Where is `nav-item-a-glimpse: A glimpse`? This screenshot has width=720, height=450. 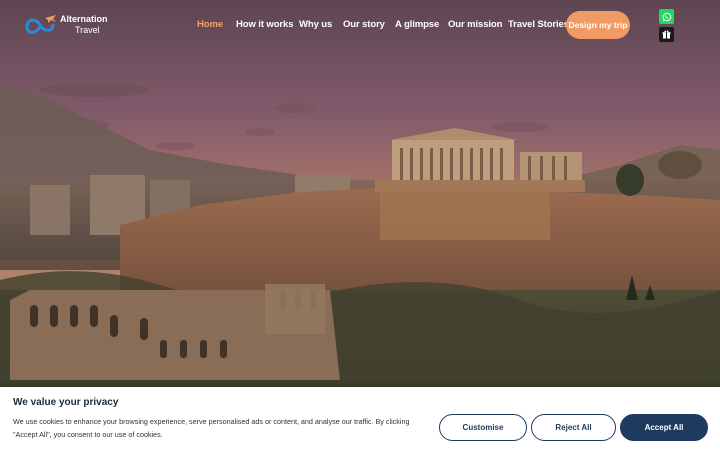
nav-item-a-glimpse: A glimpse is located at coordinates (417, 24).